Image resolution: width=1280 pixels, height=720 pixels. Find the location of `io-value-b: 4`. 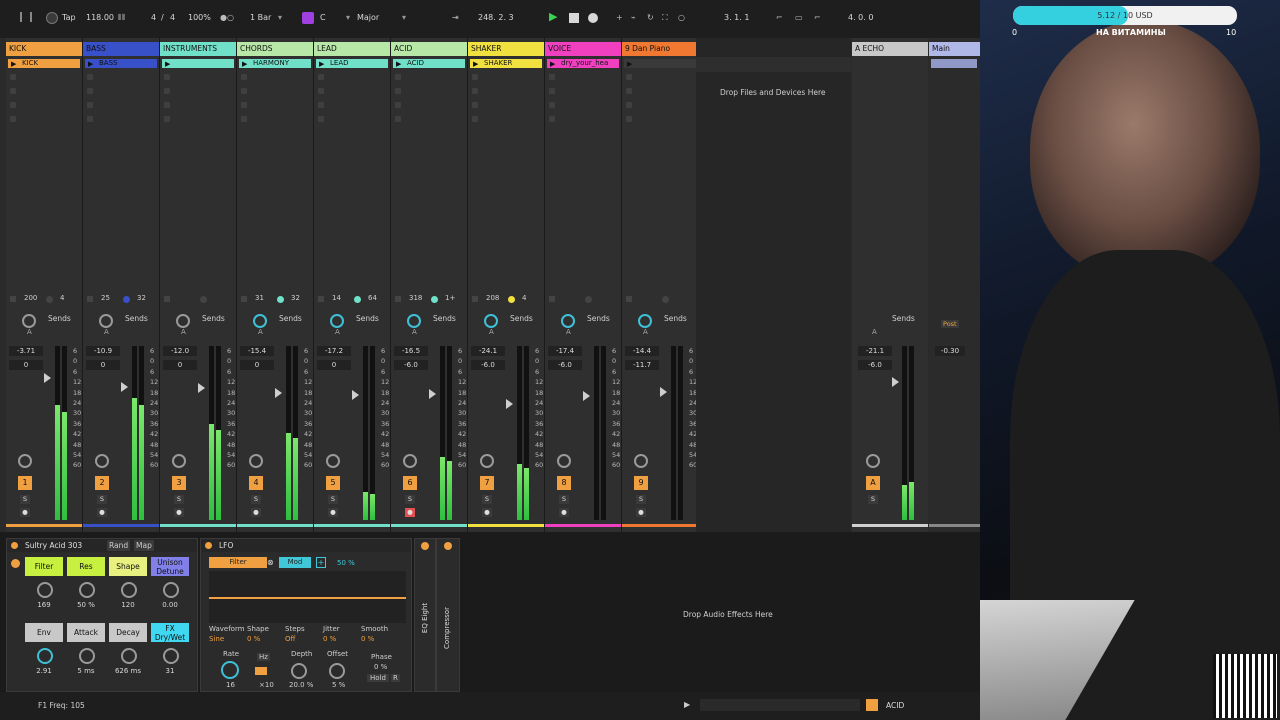

io-value-b: 4 is located at coordinates (524, 298).